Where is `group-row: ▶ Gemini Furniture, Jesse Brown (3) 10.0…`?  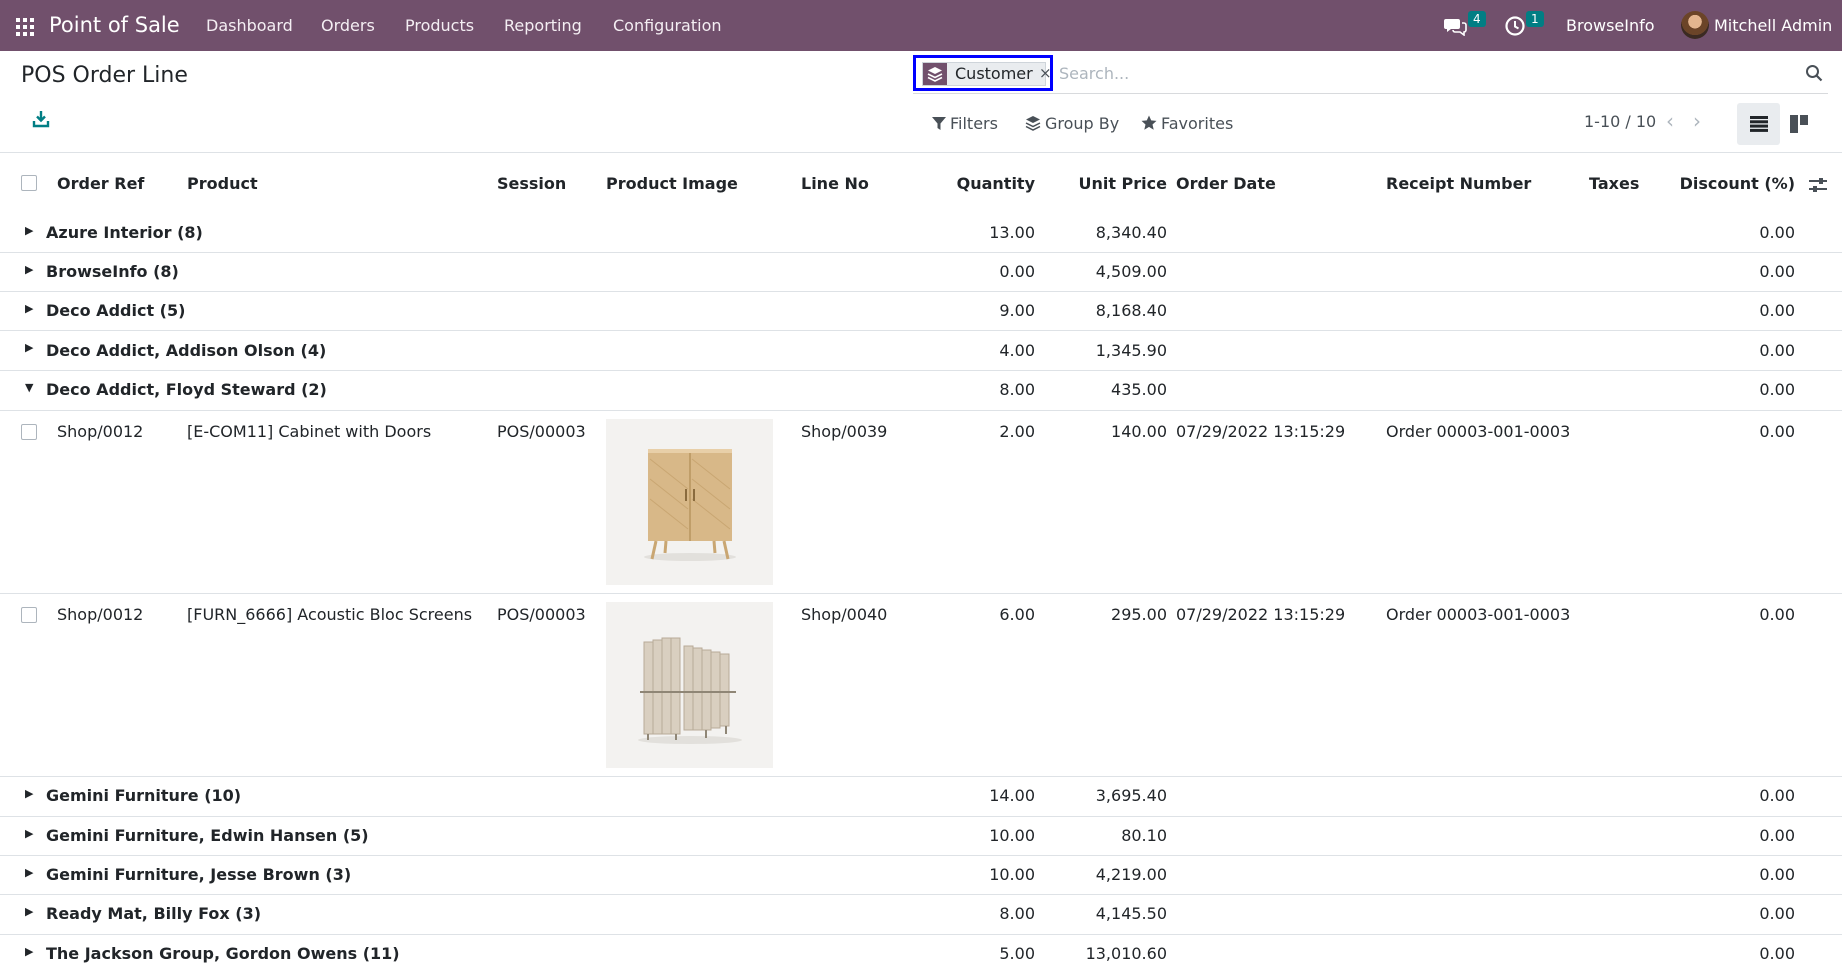
group-row: ▶ Gemini Furniture, Jesse Brown (3) 10.0… is located at coordinates (921, 875).